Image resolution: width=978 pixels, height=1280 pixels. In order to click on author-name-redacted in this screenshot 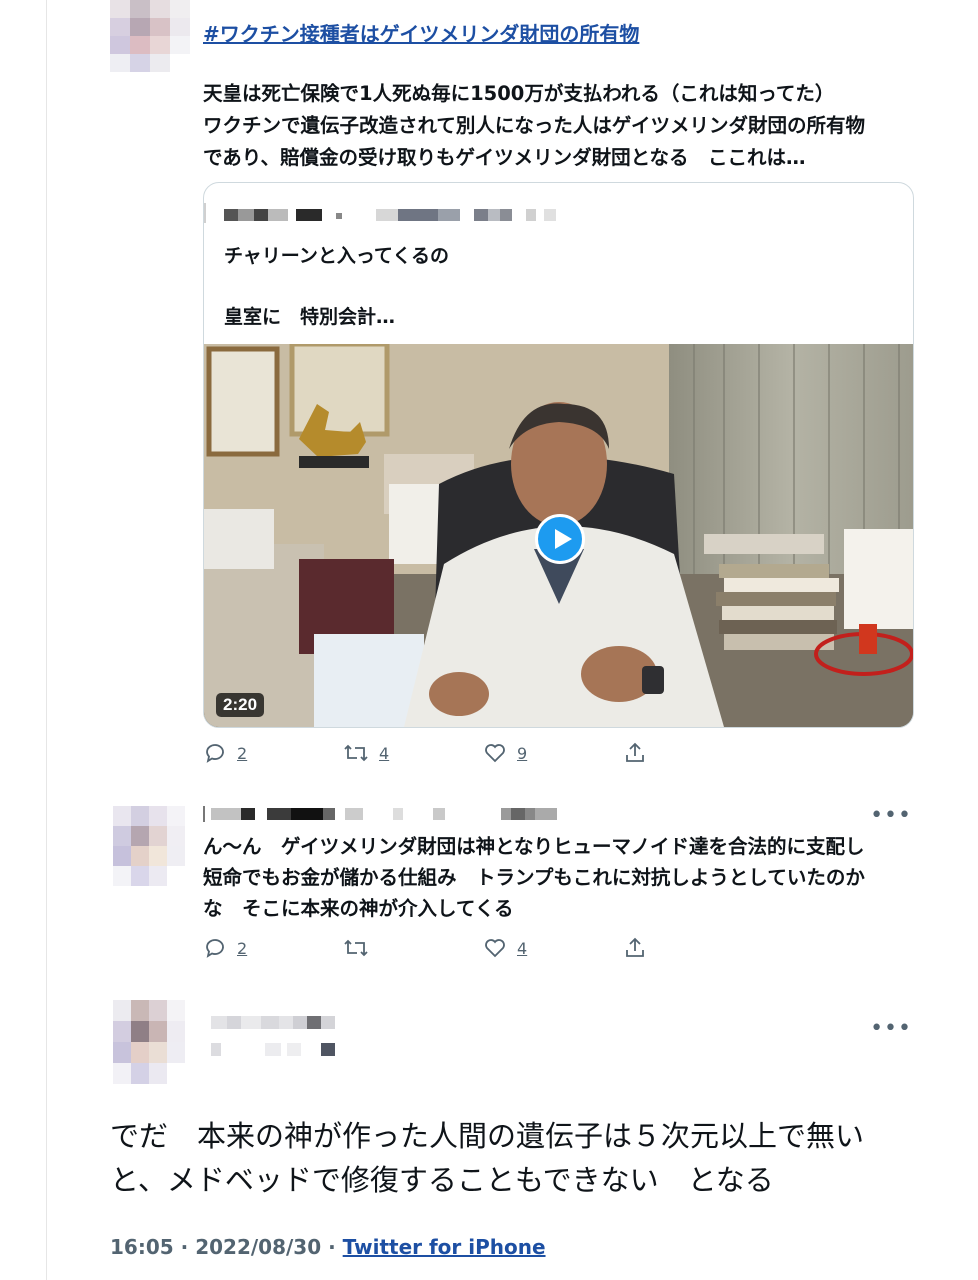, I will do `click(276, 1023)`.